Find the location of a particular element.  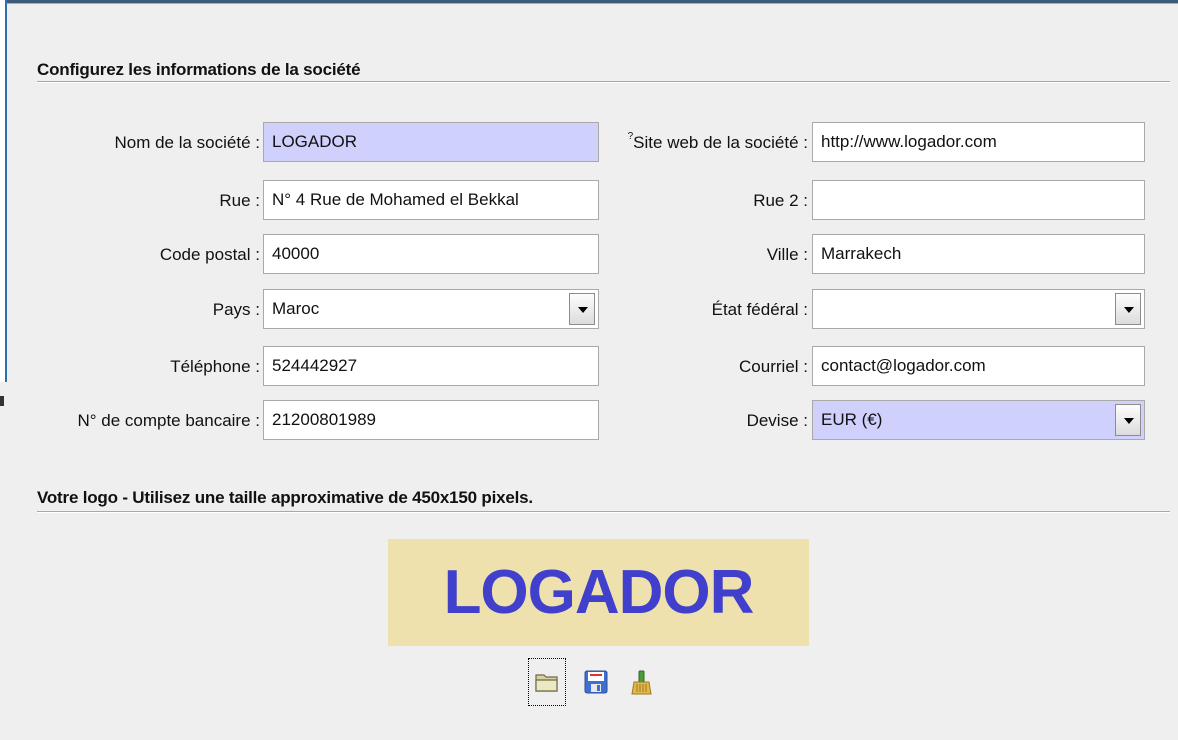

email-field: contact@logador.com is located at coordinates (978, 366).